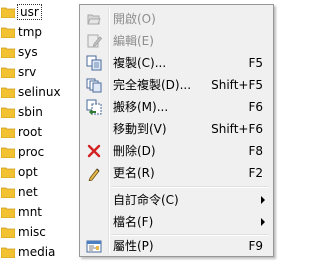 The image size is (320, 262). Describe the element at coordinates (146, 200) in the screenshot. I see `menu-item-label: 自訂命令(C)` at that location.